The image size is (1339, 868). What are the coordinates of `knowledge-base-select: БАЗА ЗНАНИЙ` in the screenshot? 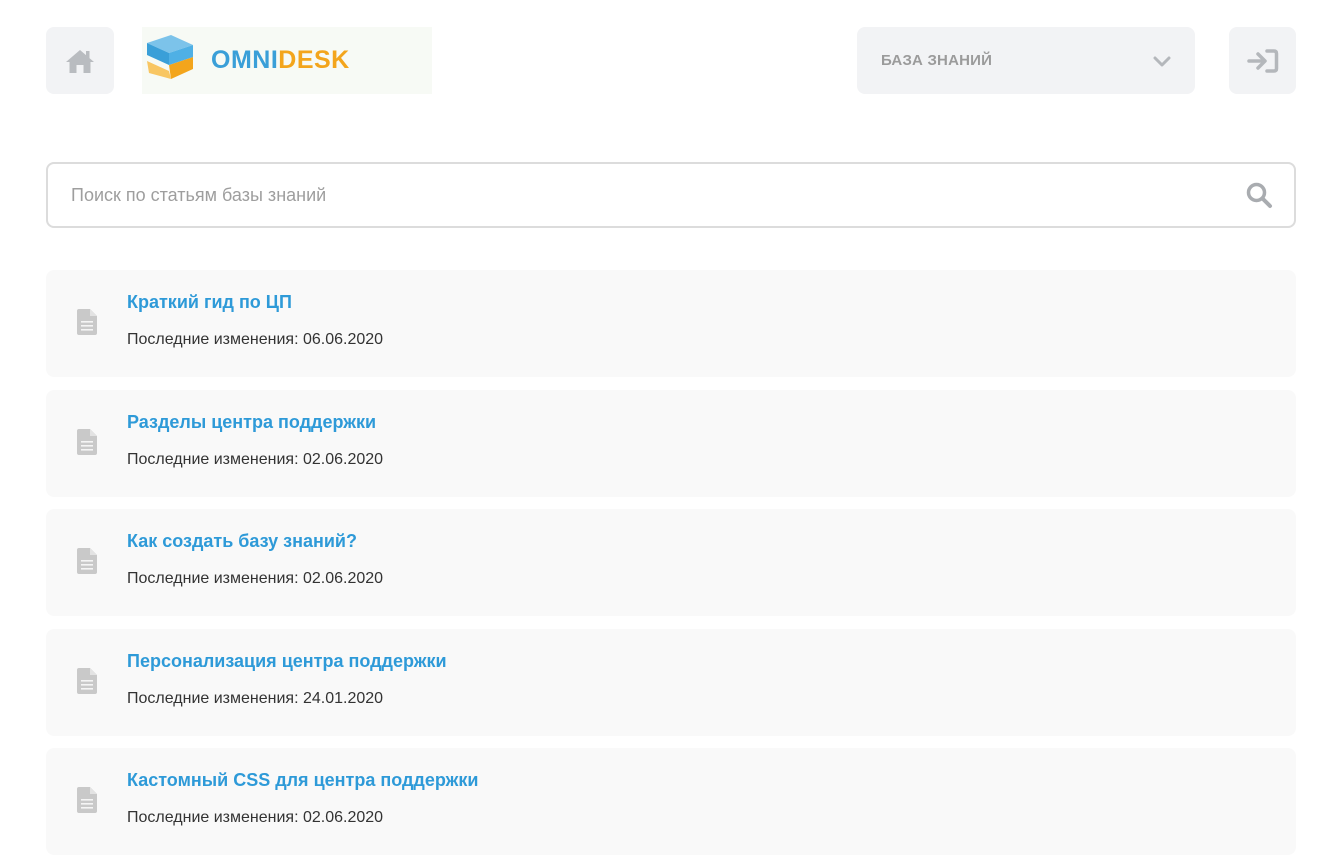 It's located at (1026, 60).